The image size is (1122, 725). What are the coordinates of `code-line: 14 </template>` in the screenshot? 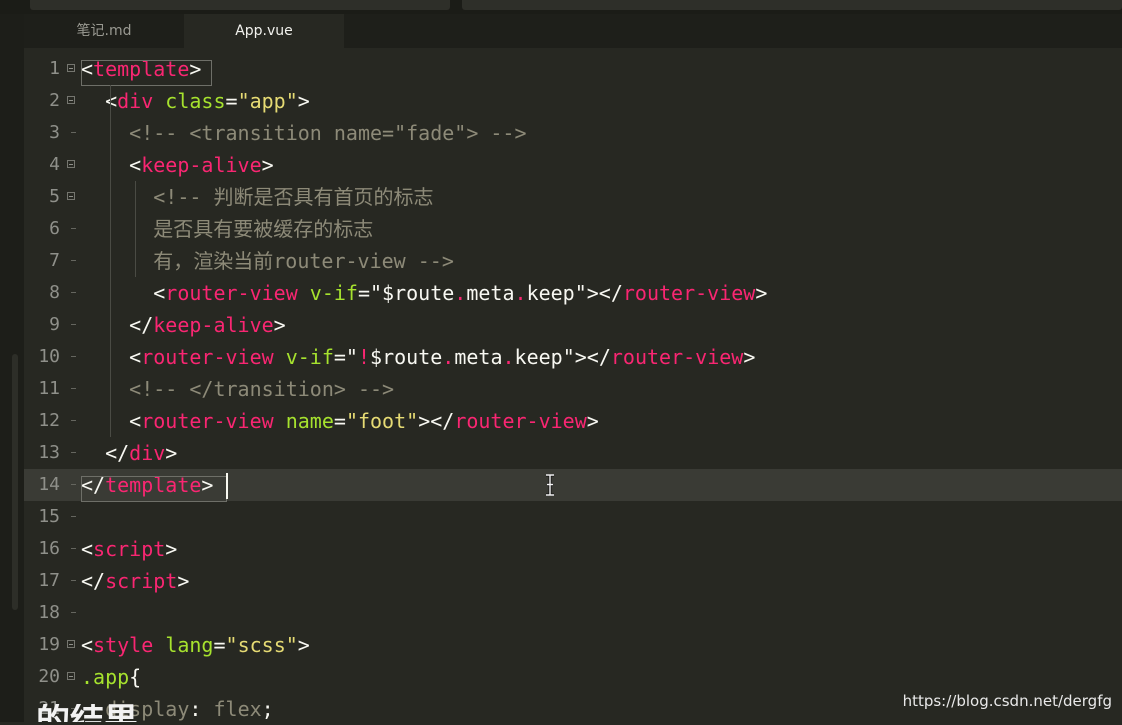 It's located at (573, 485).